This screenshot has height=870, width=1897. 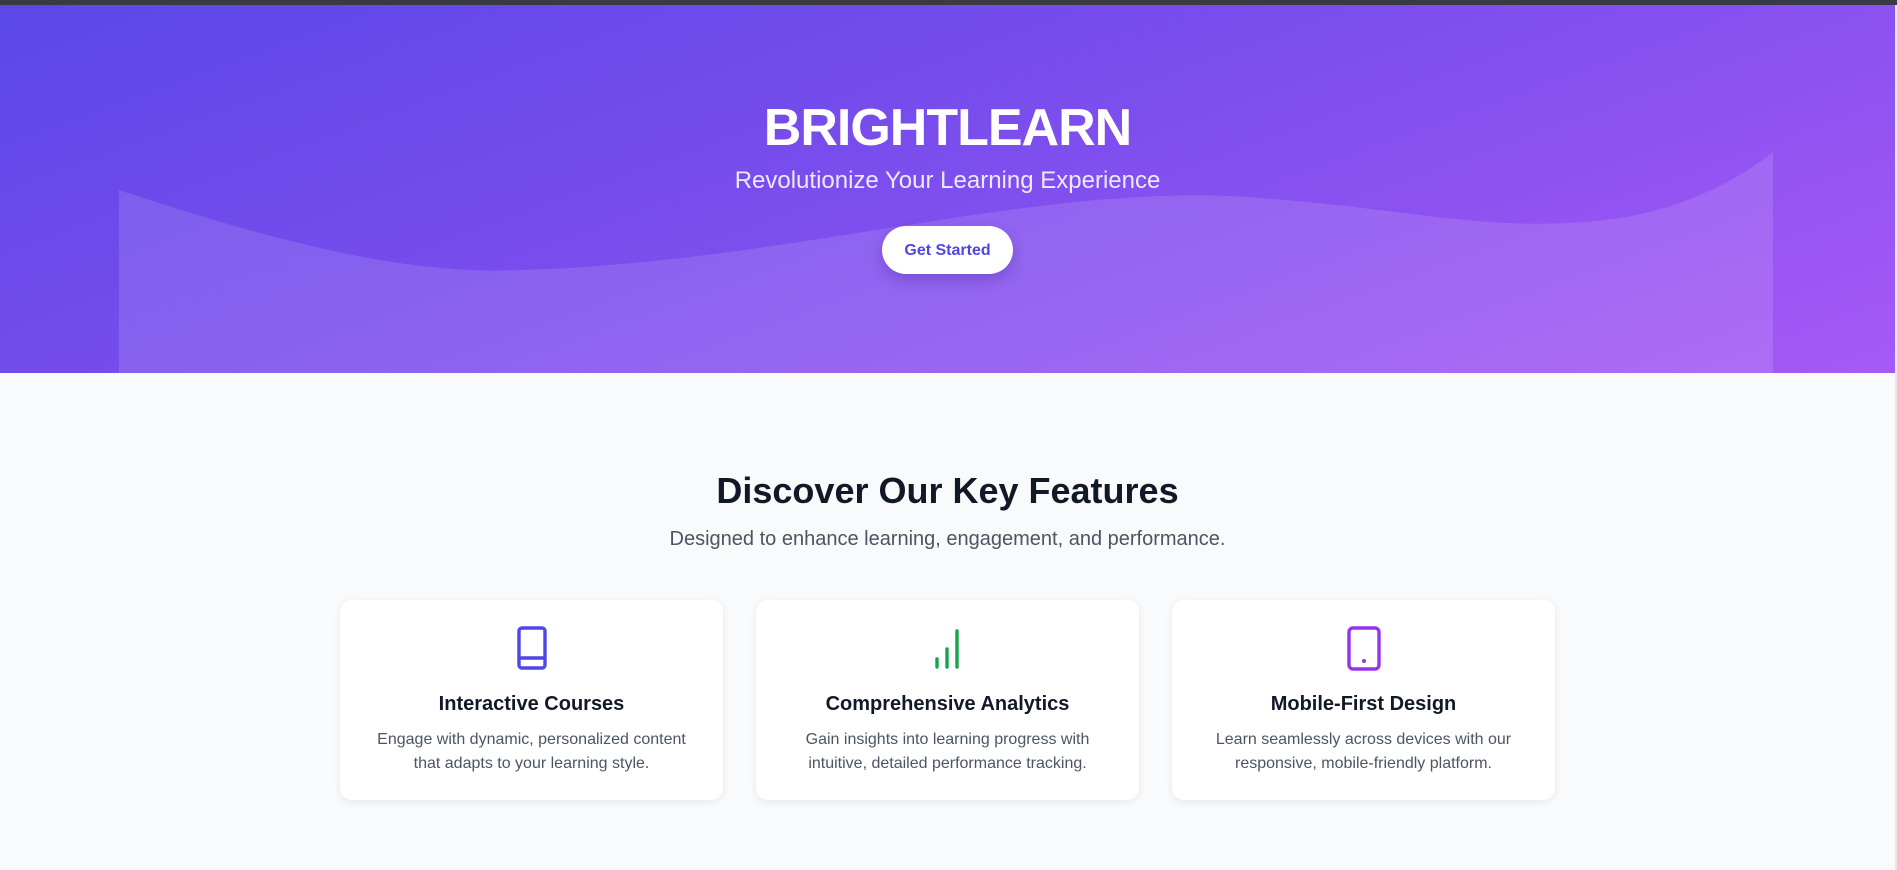 I want to click on feature-card-title: Mobile-First Design, so click(x=1363, y=704).